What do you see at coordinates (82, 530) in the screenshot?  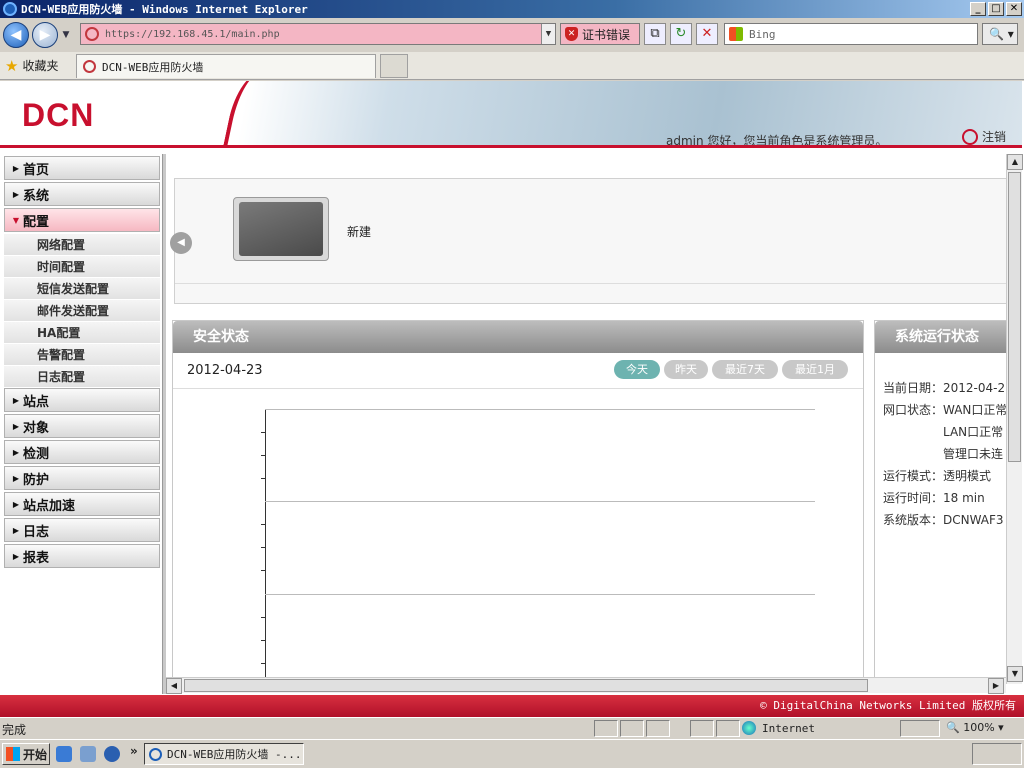 I see `sidebar-item-logs: ▶ 日志` at bounding box center [82, 530].